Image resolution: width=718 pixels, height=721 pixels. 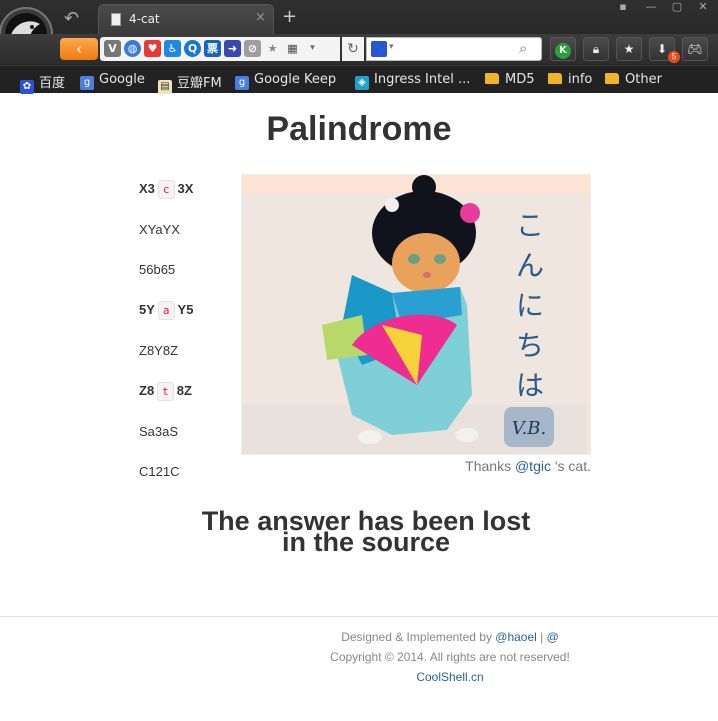 I want to click on code-highlight: a, so click(x=166, y=310).